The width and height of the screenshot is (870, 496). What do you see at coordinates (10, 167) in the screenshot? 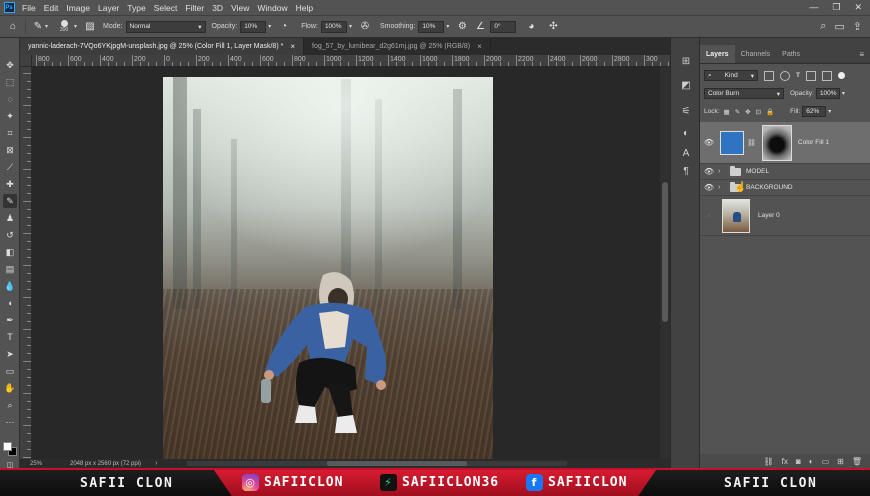
I see `eyedropper-tool-icon: ⟋` at bounding box center [10, 167].